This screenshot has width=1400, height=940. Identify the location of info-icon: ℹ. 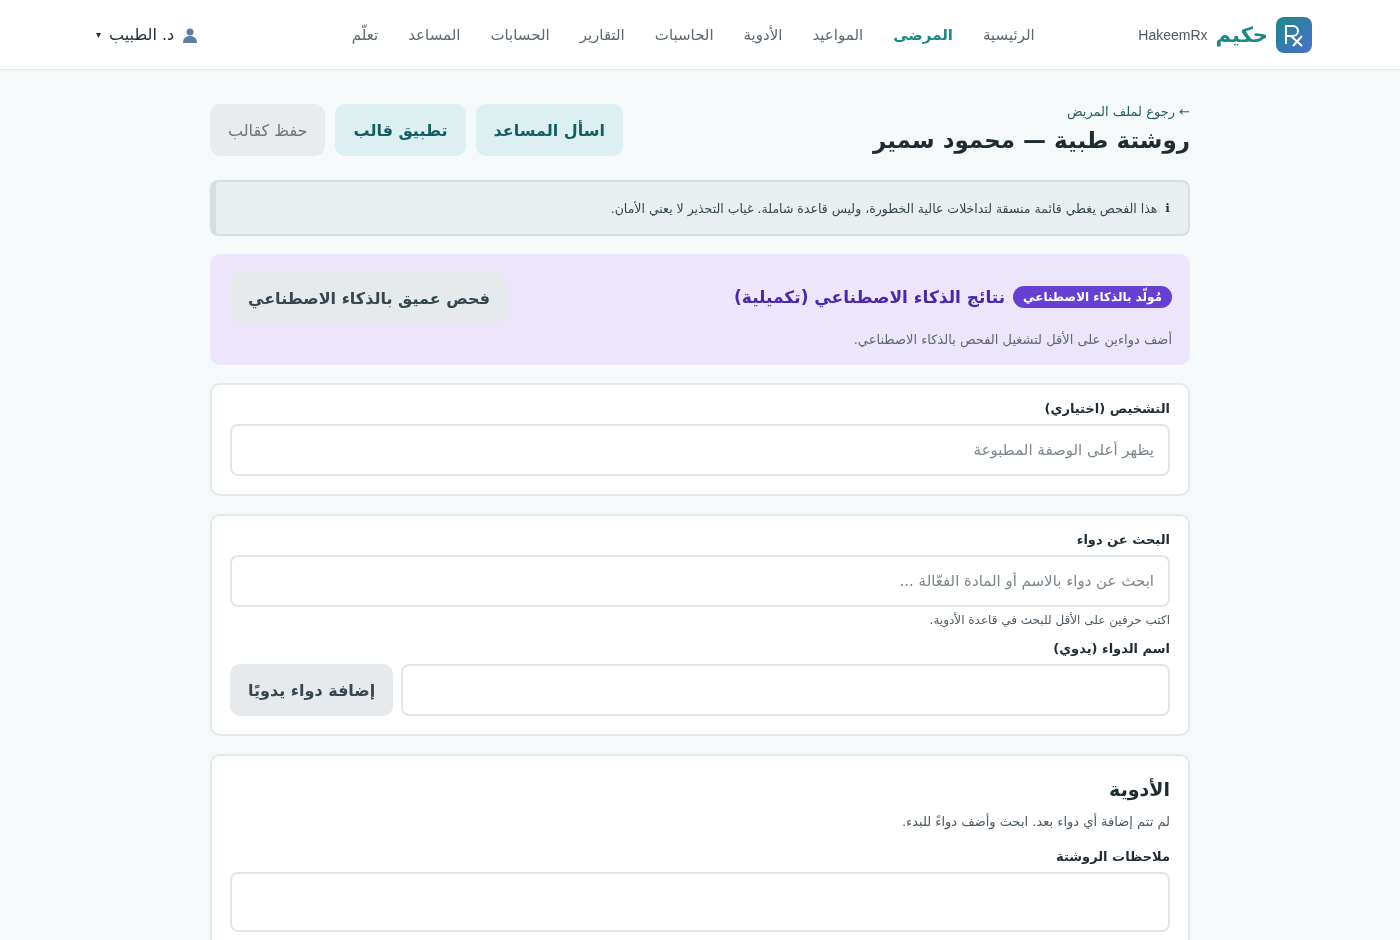
(1167, 208).